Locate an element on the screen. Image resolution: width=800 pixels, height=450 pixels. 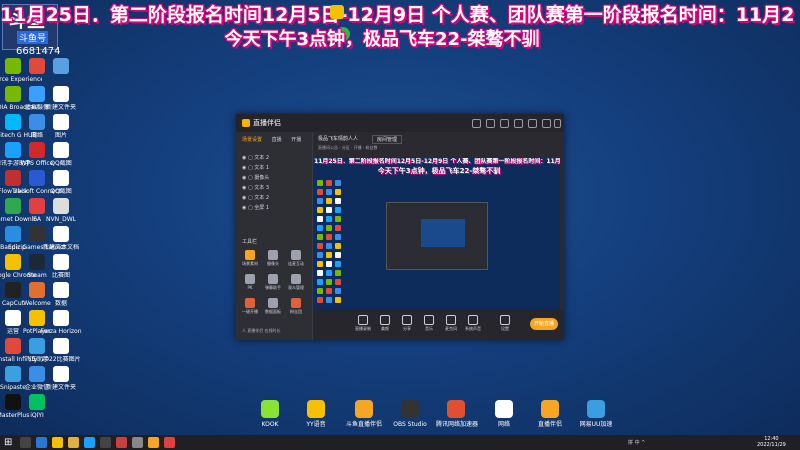
room-header: 极品飞车情韵人人 房间管理 直播间公告 · 分区 · 开播 · 粉丝数 is located at coordinates (439, 145).